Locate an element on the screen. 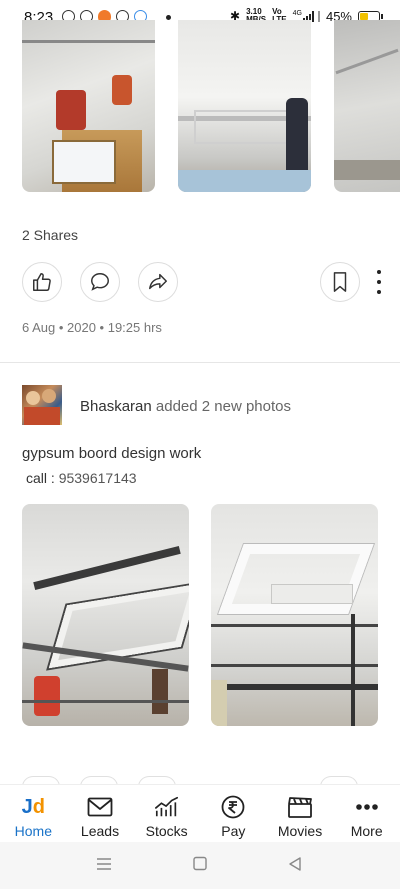 This screenshot has width=400, height=889. home-icon is located at coordinates (200, 864).